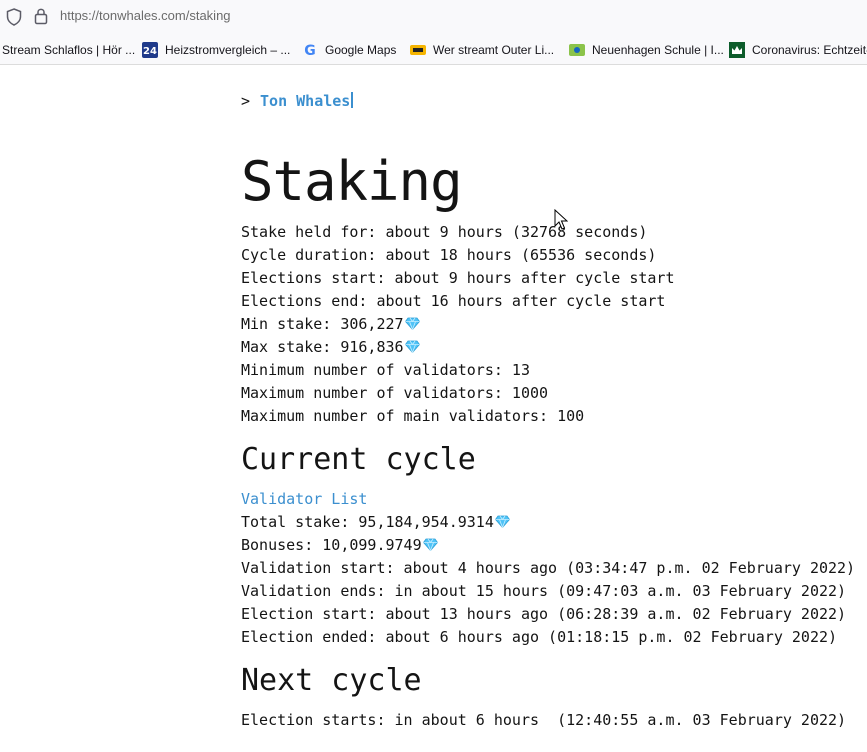  I want to click on url-input: https://tonwhales.com/staking, so click(145, 15).